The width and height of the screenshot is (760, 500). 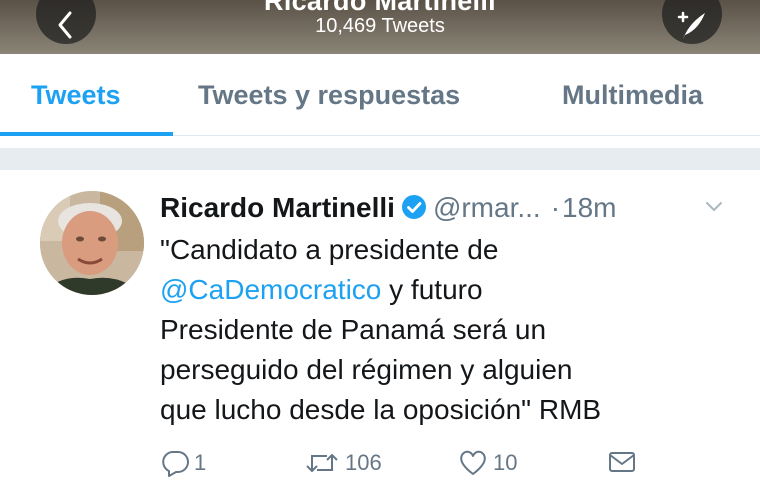 I want to click on tweet-text-line: "Candidato a presidente de, so click(x=329, y=249).